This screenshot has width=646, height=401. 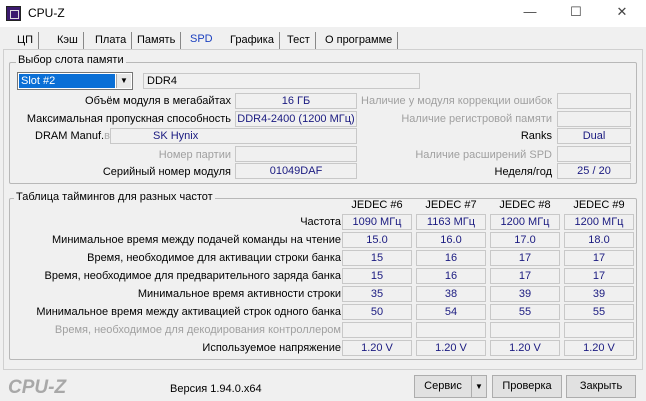 I want to click on max-bandwidth-label: Максимальная пропускная способность, so click(x=128, y=119).